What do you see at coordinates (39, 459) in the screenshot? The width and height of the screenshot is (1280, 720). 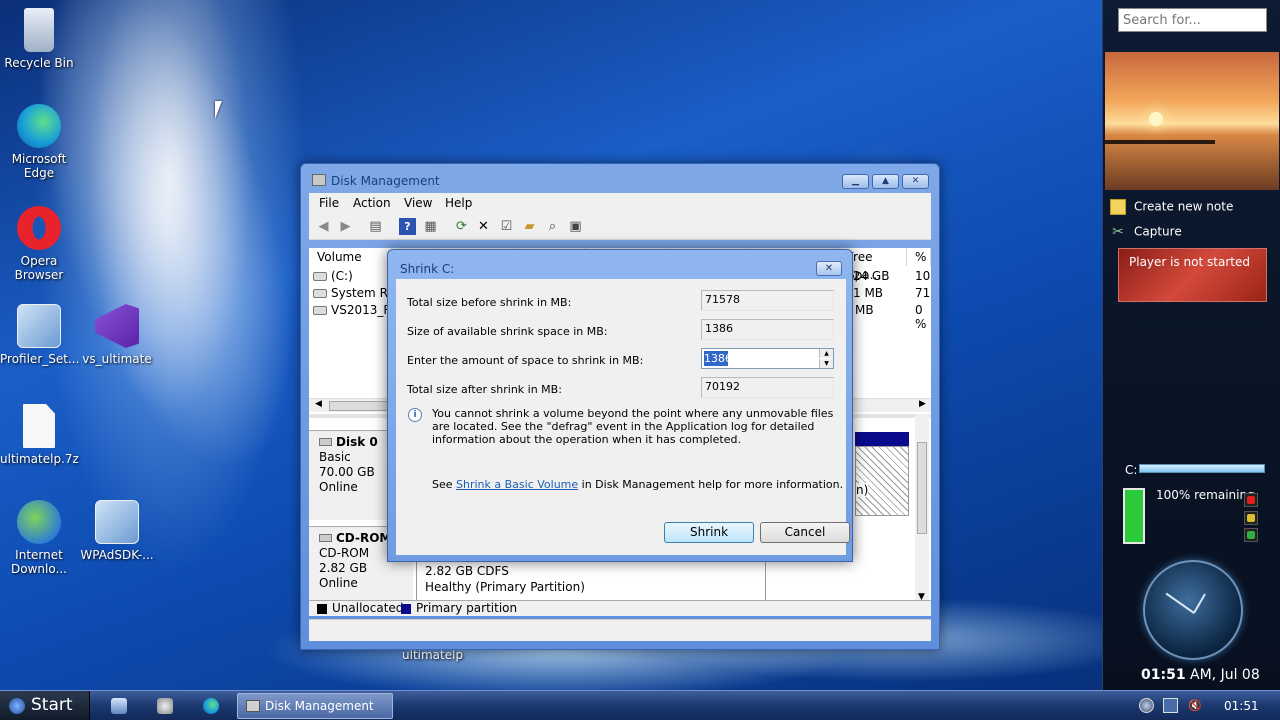 I see `desktop-icon-label: ultimatelp.7z` at bounding box center [39, 459].